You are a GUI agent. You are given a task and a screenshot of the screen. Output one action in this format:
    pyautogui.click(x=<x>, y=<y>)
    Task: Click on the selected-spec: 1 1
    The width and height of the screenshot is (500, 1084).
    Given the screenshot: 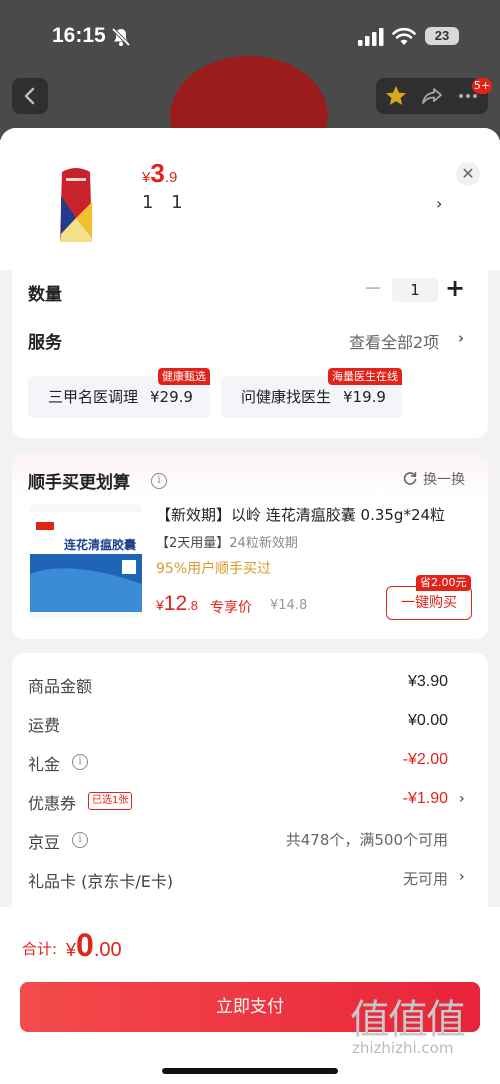 What is the action you would take?
    pyautogui.click(x=165, y=202)
    